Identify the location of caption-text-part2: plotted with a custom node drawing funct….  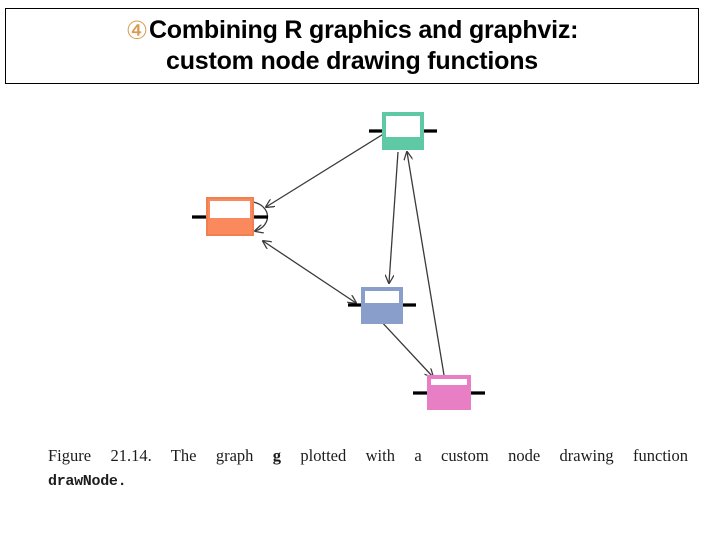
(484, 455).